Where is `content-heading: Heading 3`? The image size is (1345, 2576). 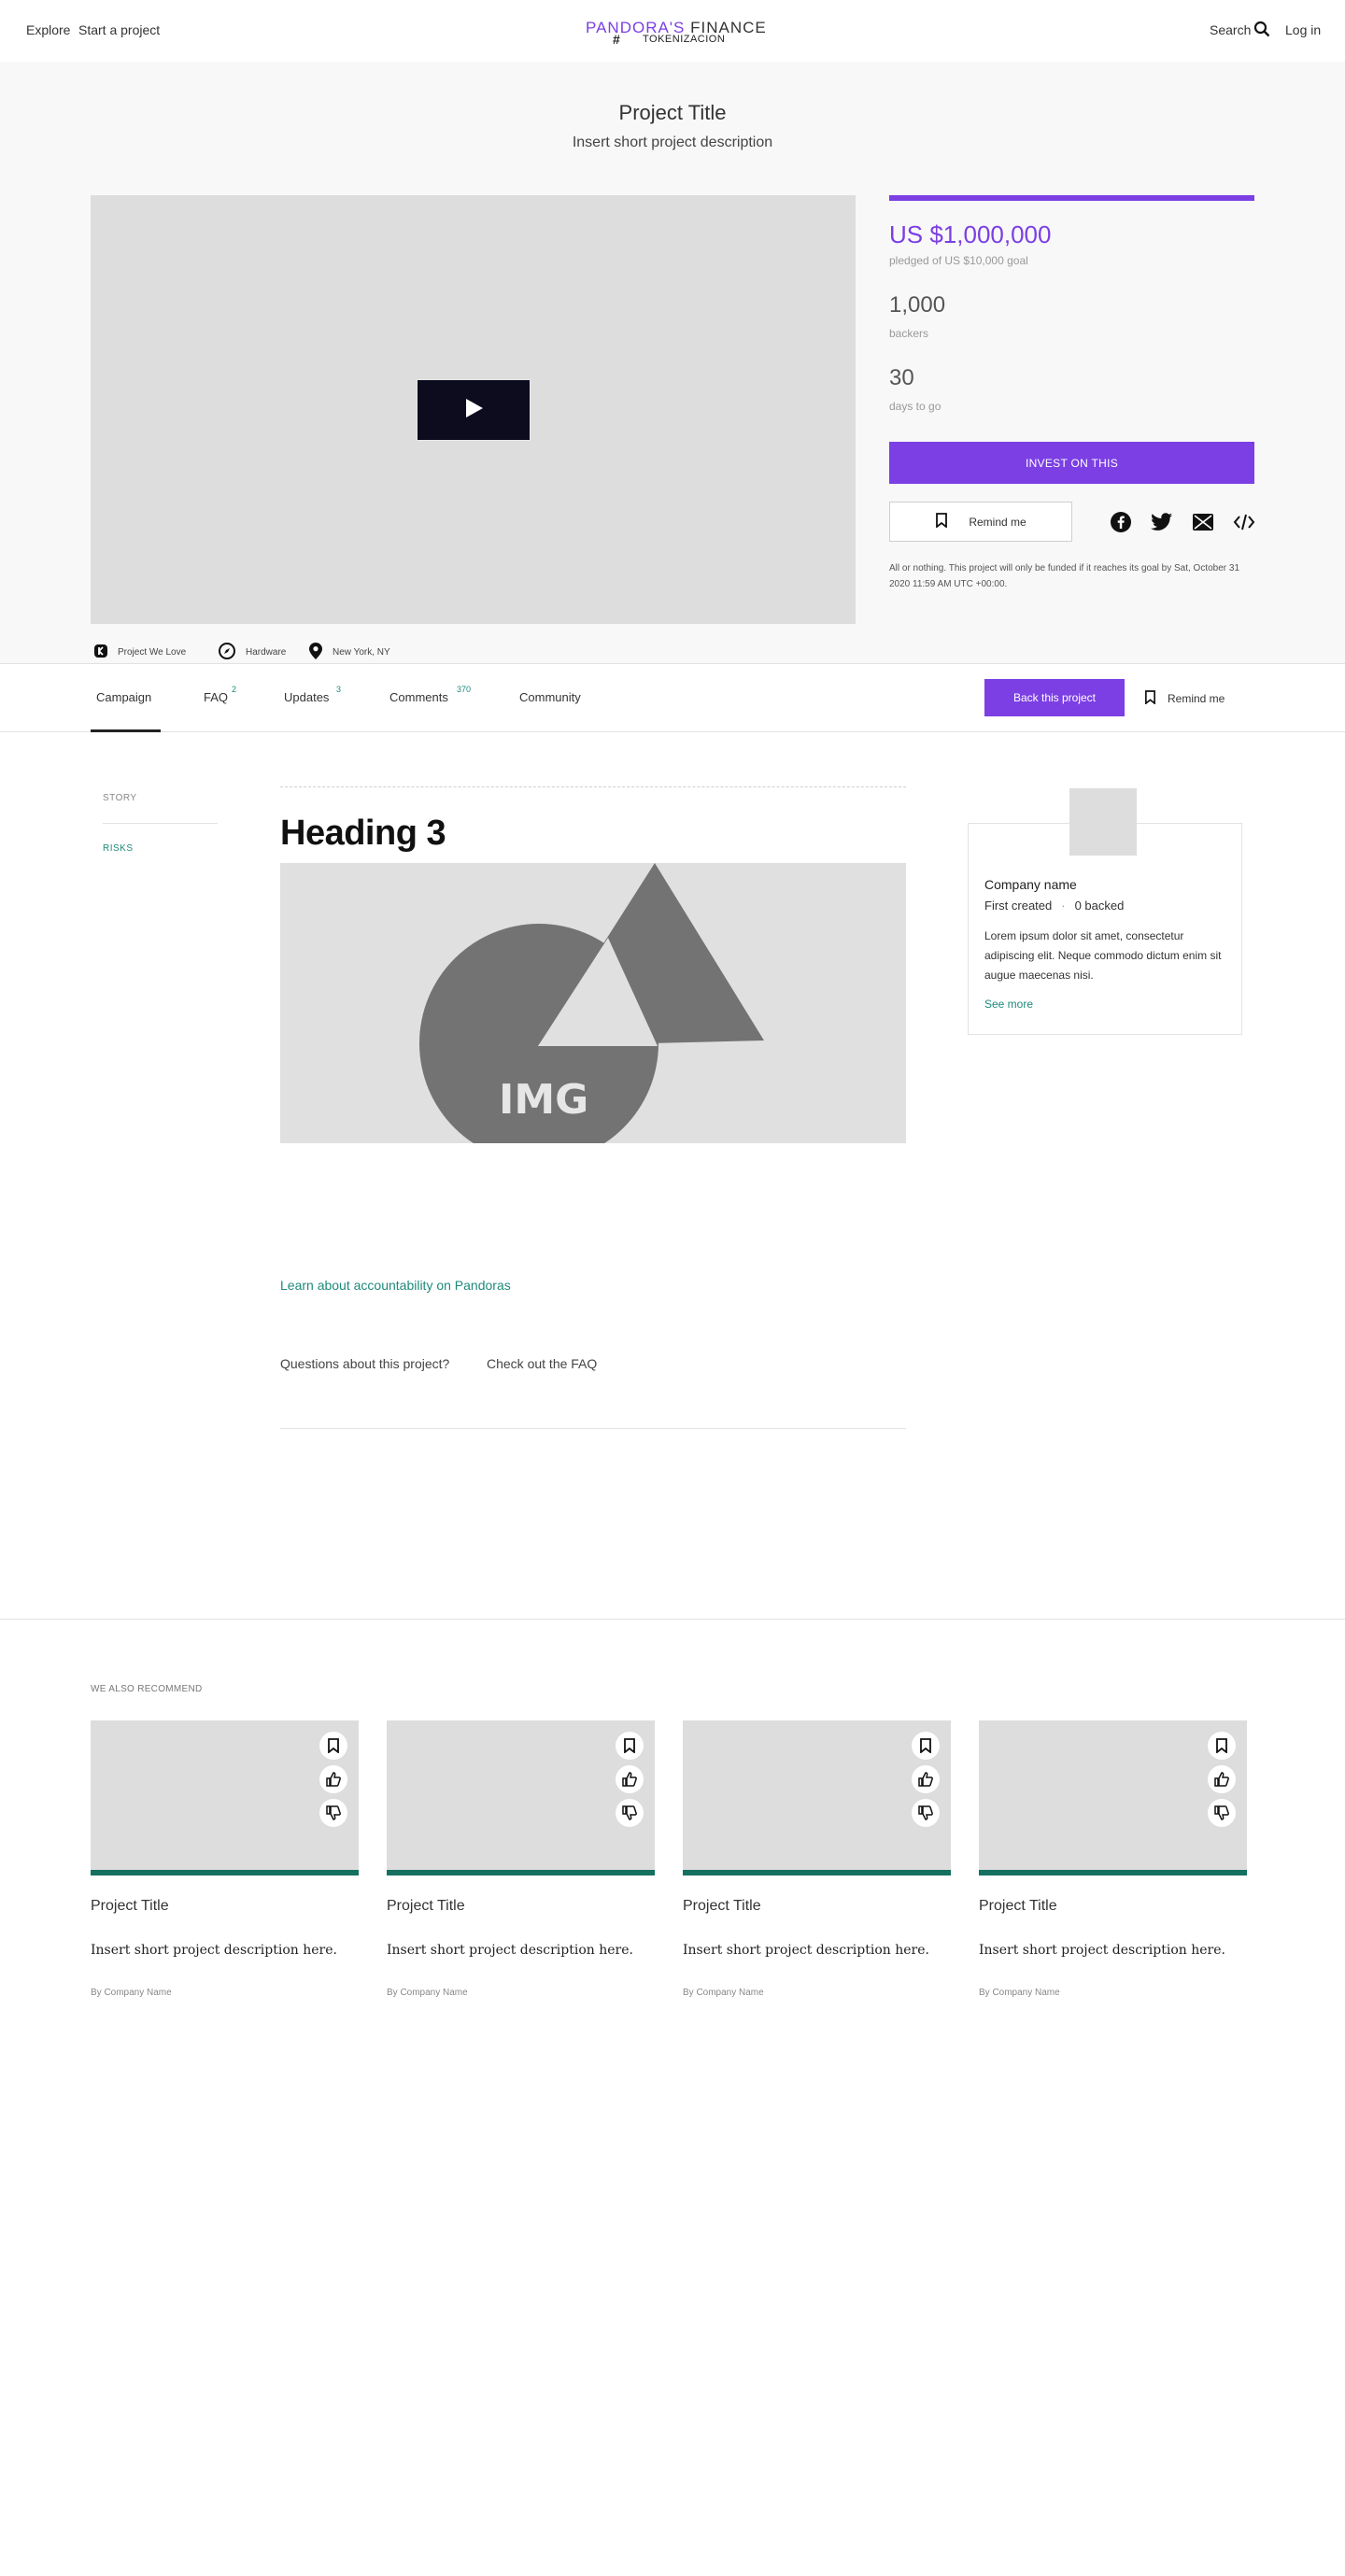
content-heading: Heading 3 is located at coordinates (363, 833).